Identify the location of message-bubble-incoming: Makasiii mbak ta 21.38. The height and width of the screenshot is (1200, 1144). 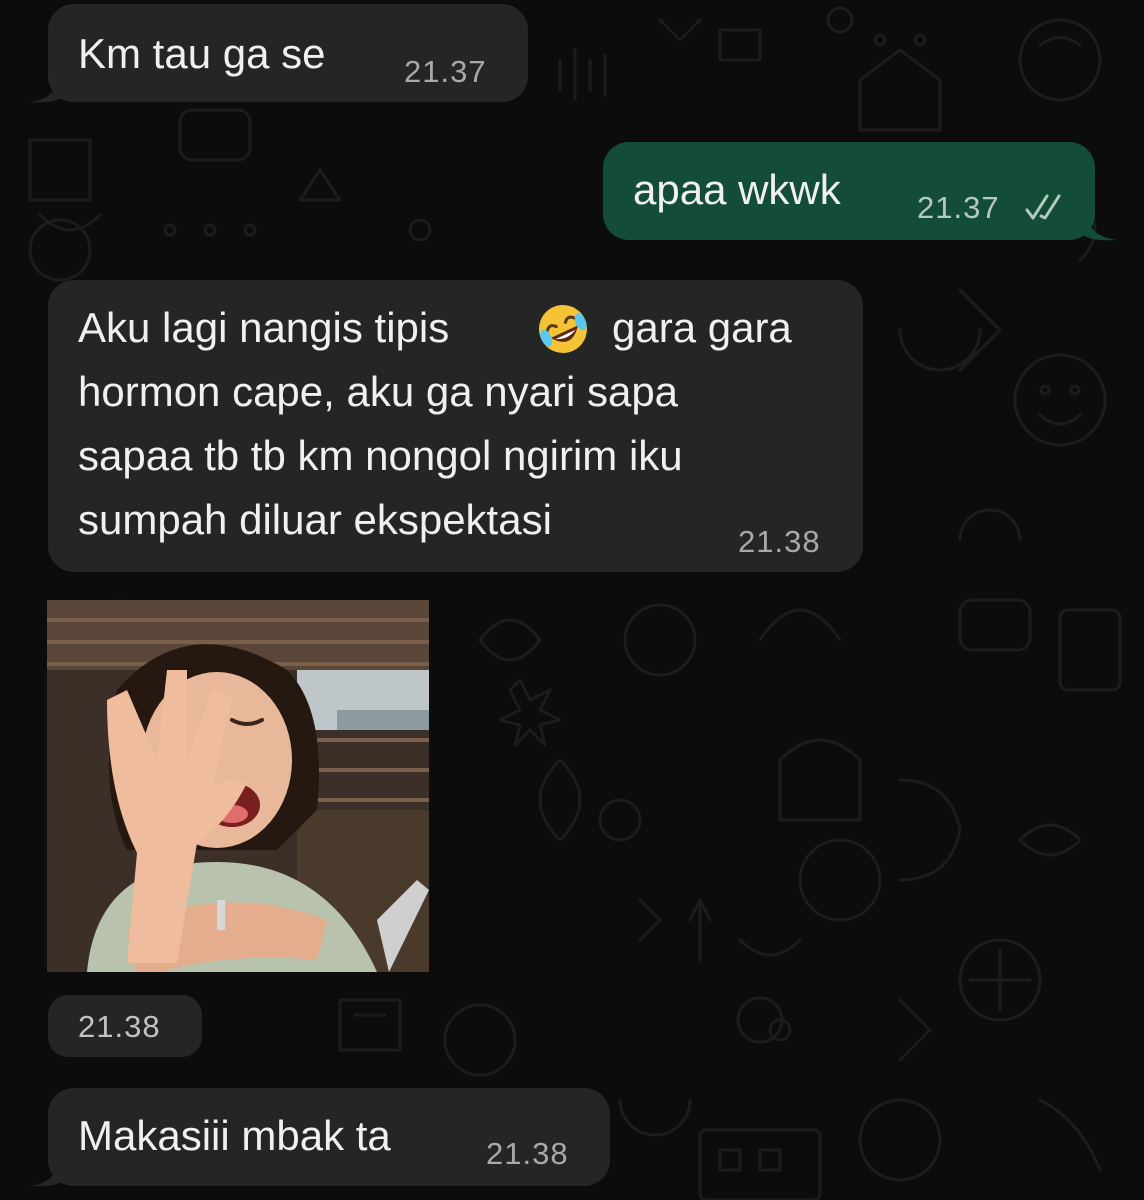
(329, 1137).